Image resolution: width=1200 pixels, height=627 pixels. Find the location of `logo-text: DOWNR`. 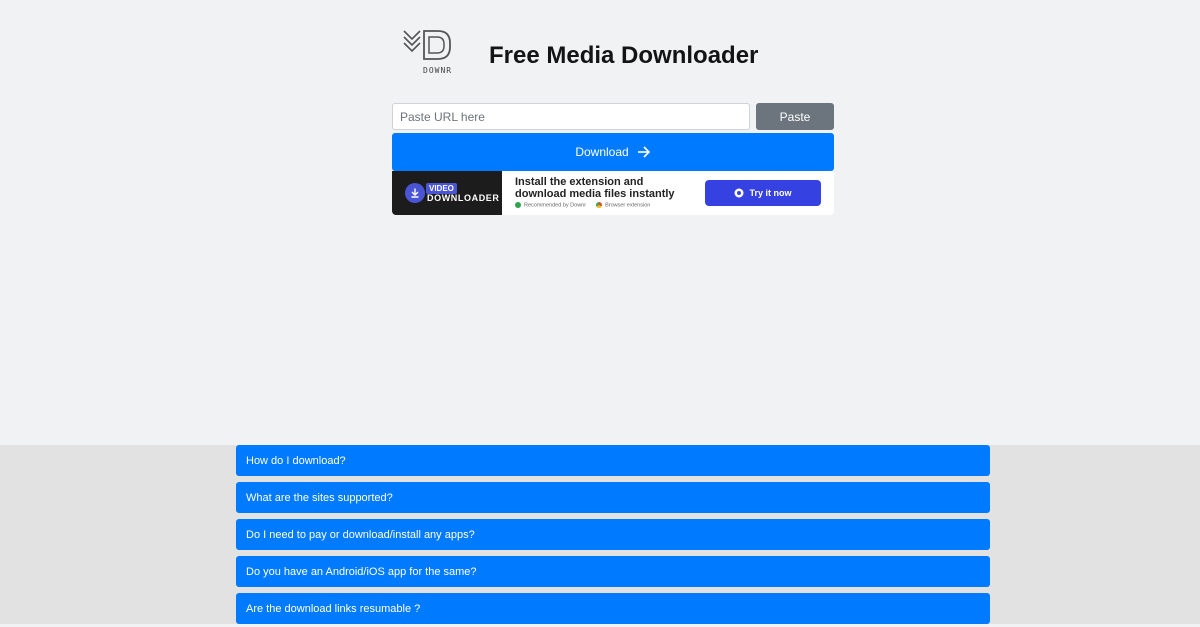

logo-text: DOWNR is located at coordinates (438, 70).